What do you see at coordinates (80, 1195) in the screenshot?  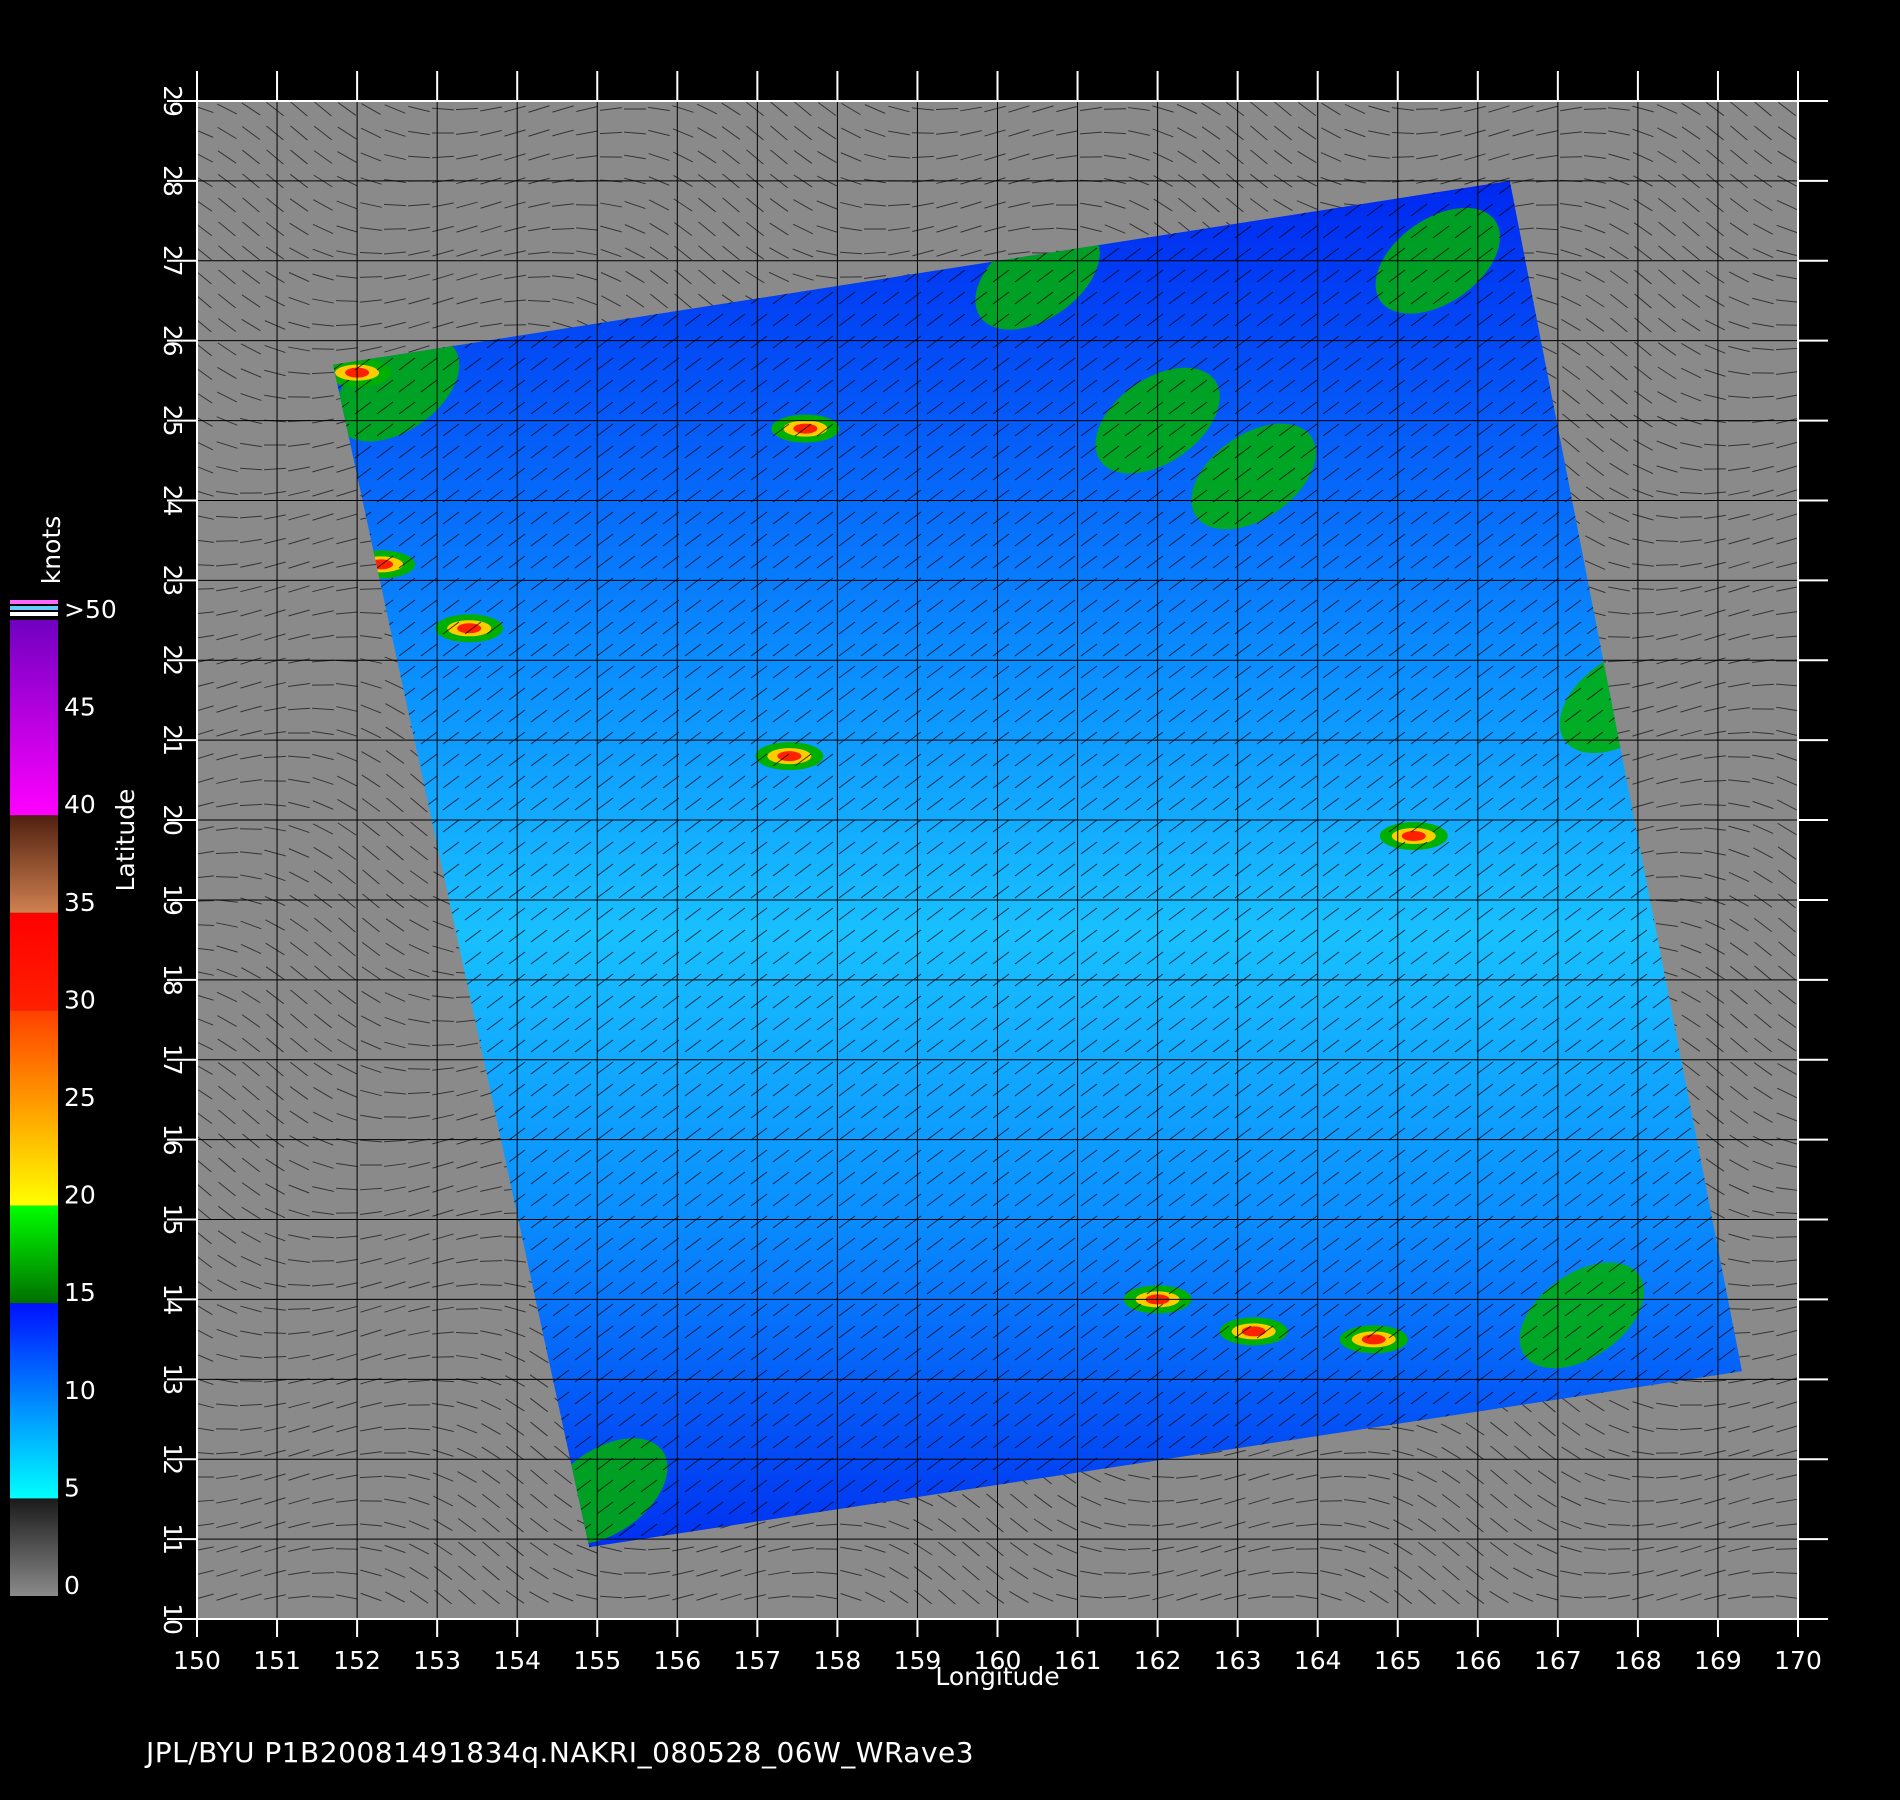 I see `colorbar-tick-label: 20` at bounding box center [80, 1195].